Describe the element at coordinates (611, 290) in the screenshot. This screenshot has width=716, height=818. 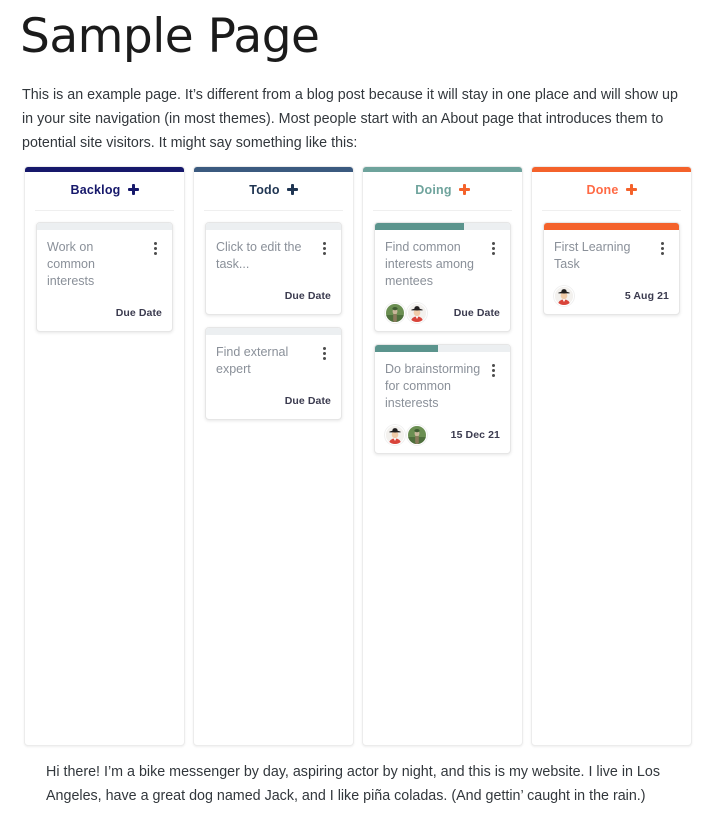
I see `card-footer: 5 Aug 21` at that location.